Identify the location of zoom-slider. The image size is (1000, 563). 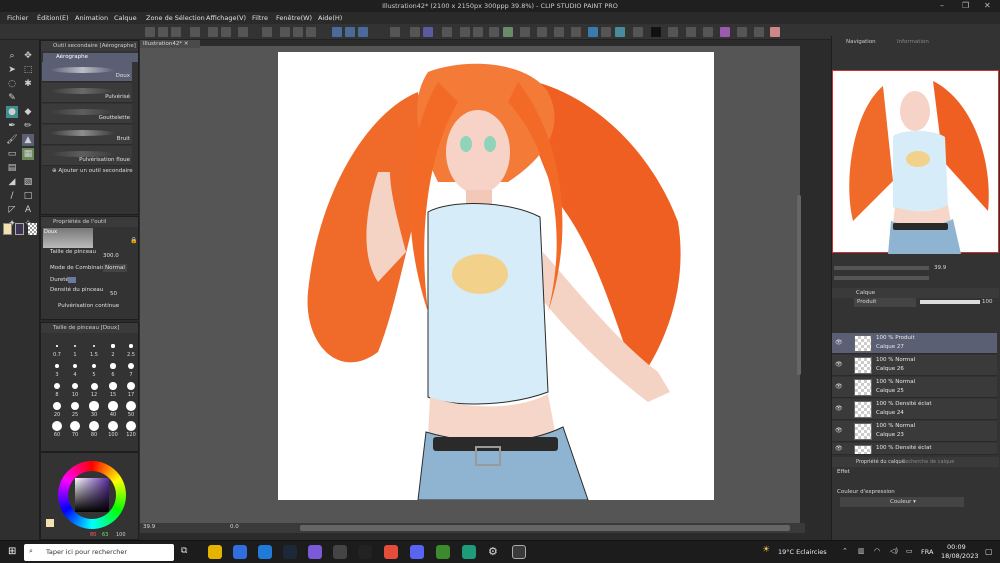
(881, 268).